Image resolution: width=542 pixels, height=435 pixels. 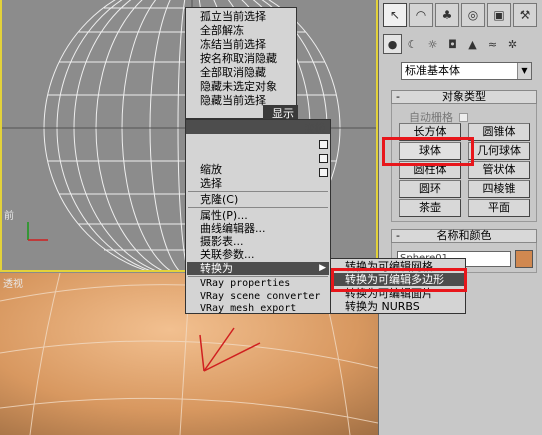 I want to click on motion-icon: ◎, so click(x=473, y=15).